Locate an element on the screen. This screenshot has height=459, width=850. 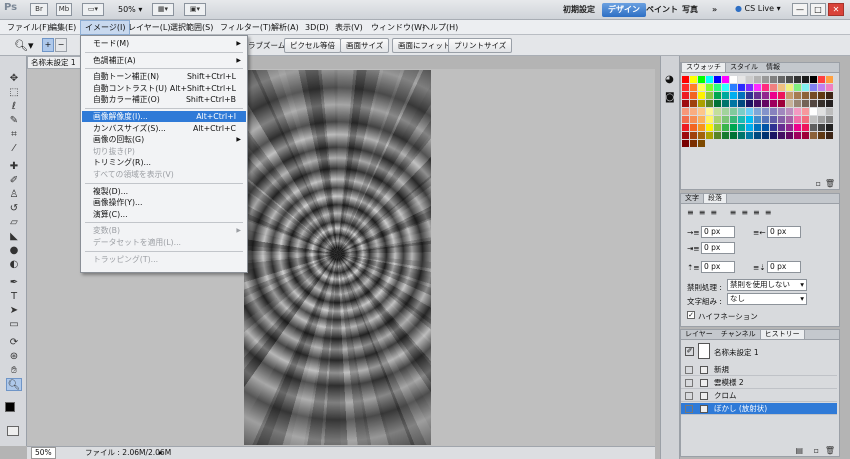
minimize-button: — is located at coordinates (800, 9).